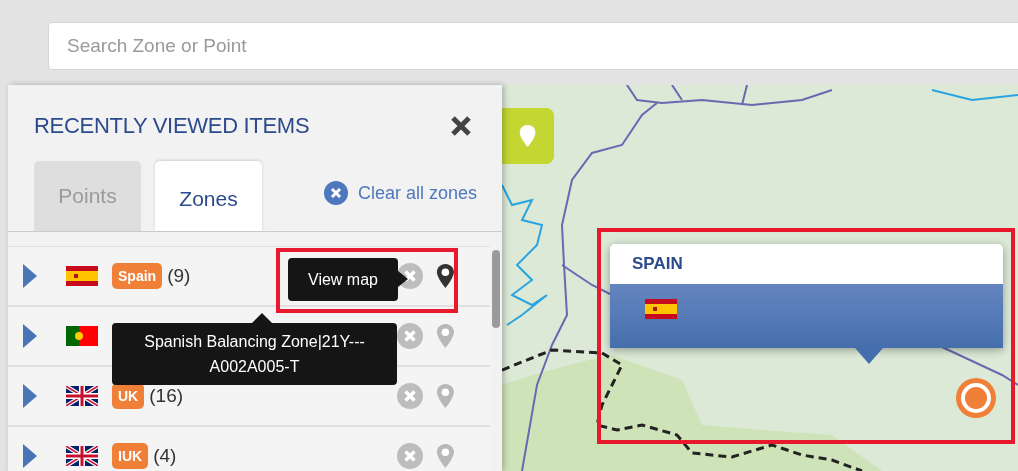 The image size is (1018, 471). I want to click on zone-count: (4), so click(165, 456).